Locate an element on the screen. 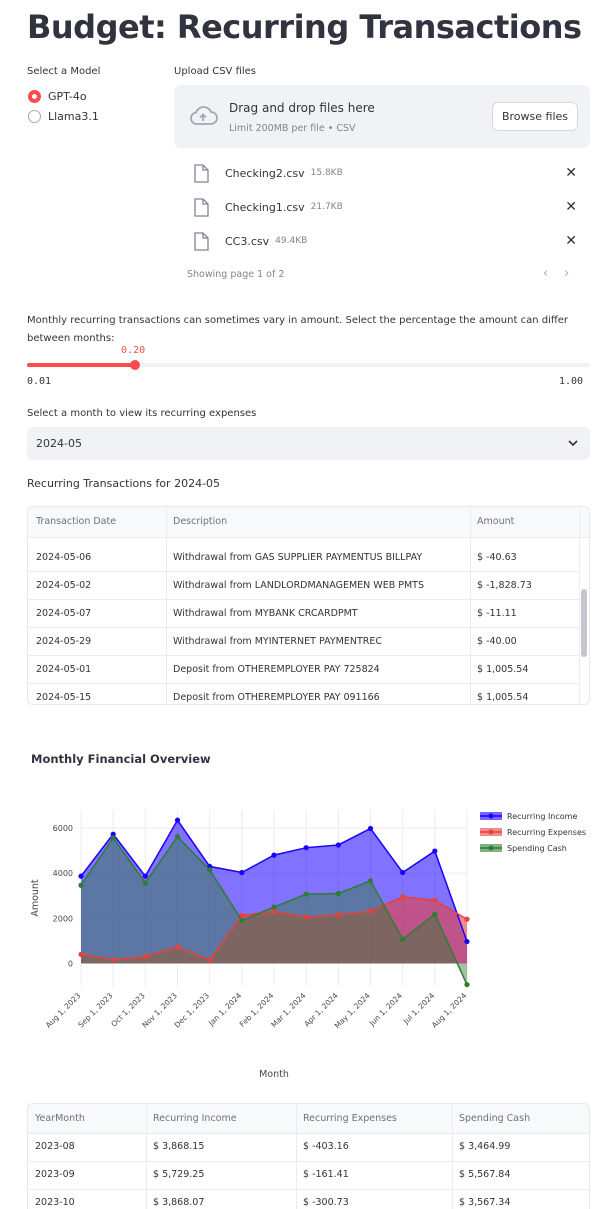  x-axis-label: Month is located at coordinates (274, 1074).